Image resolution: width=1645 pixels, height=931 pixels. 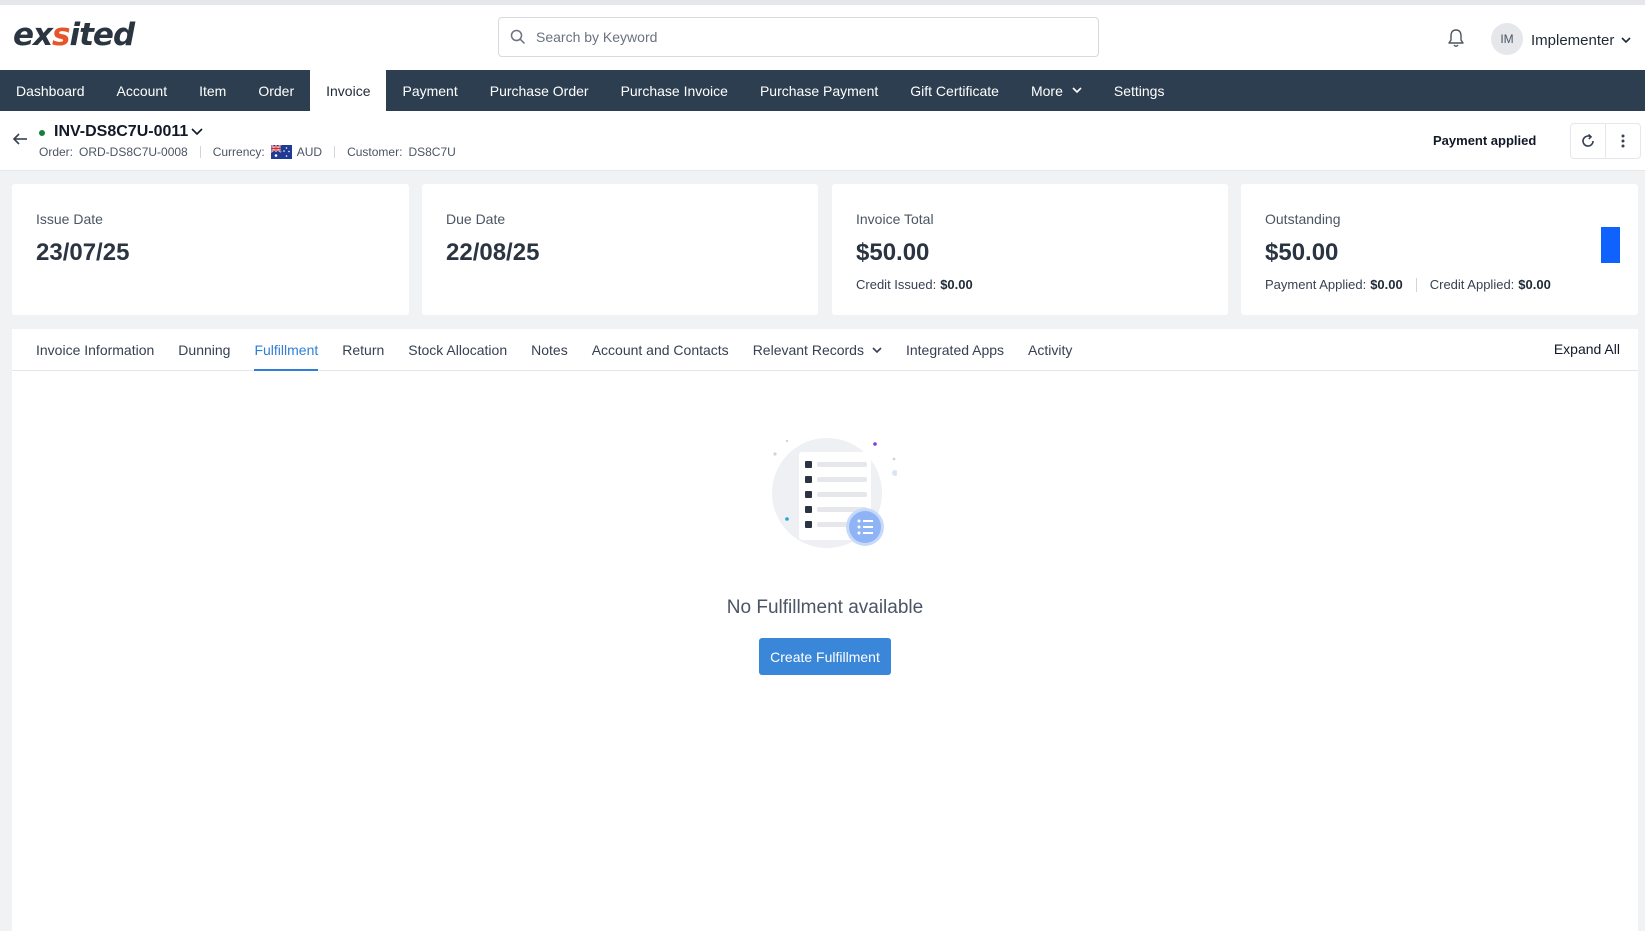 I want to click on more-options-button, so click(x=1623, y=141).